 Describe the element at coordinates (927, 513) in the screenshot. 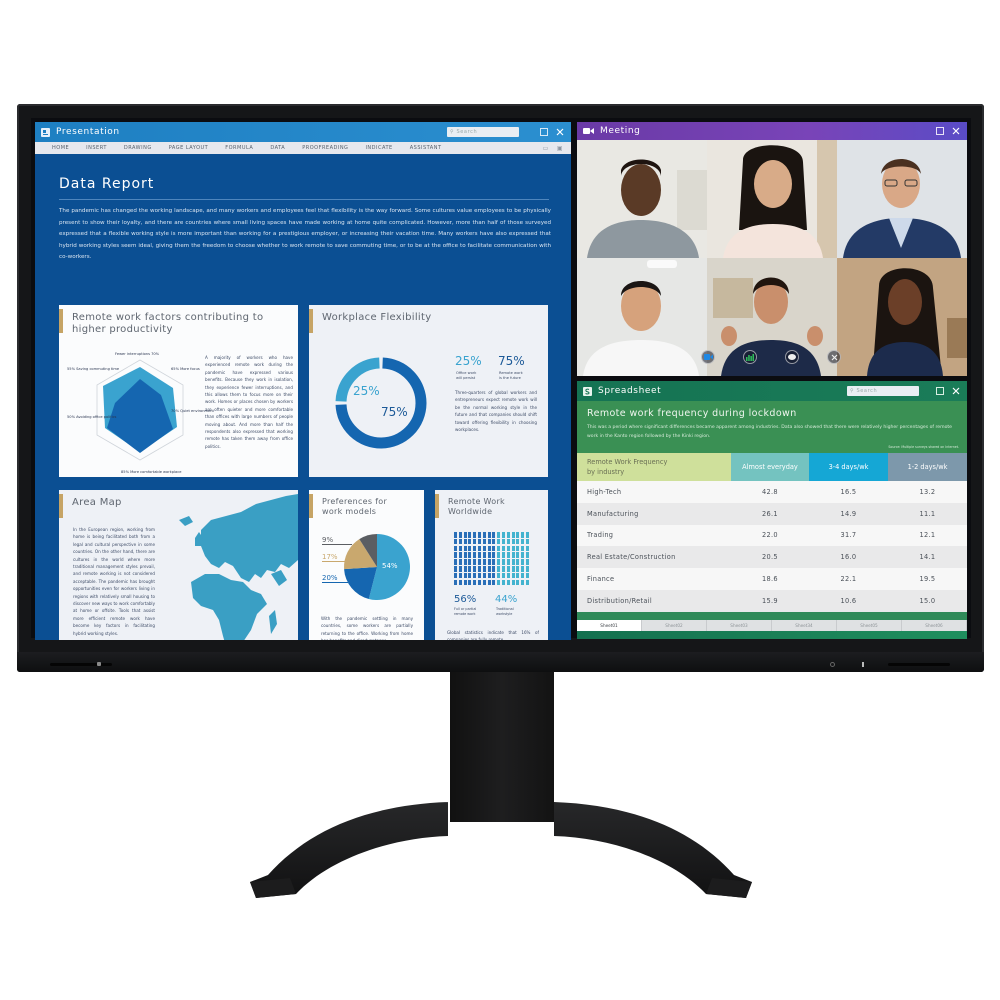

I see `value-cell: 11.1` at that location.